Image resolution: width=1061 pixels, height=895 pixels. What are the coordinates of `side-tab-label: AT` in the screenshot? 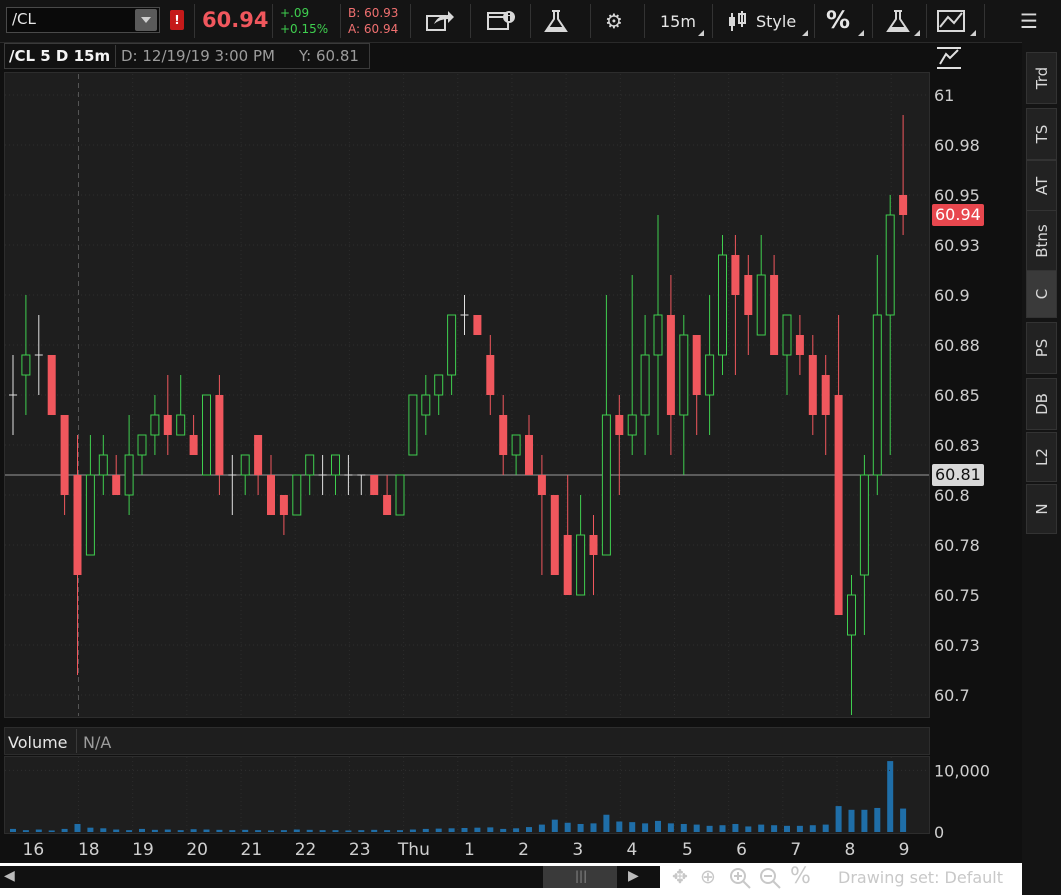 It's located at (1041, 186).